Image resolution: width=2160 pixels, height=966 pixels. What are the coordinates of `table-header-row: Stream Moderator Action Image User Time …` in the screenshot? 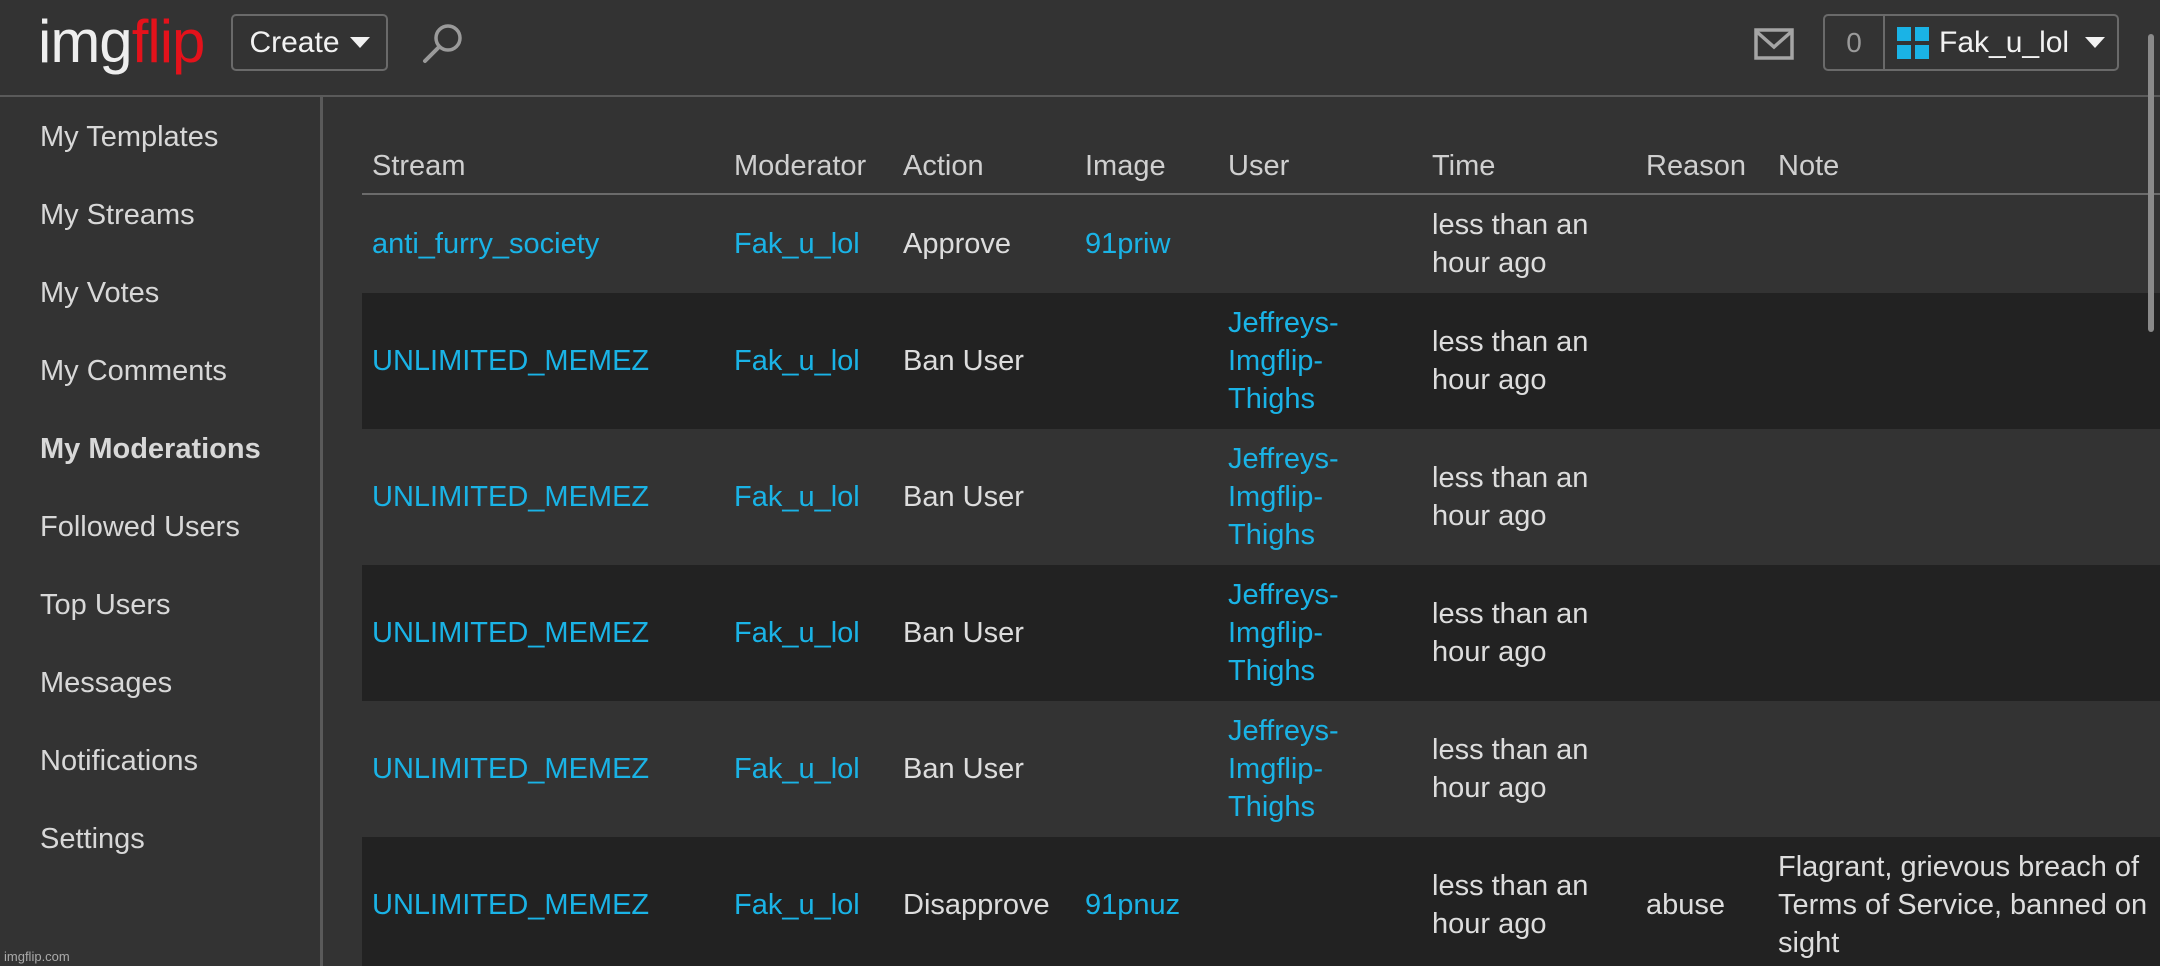 It's located at (1261, 167).